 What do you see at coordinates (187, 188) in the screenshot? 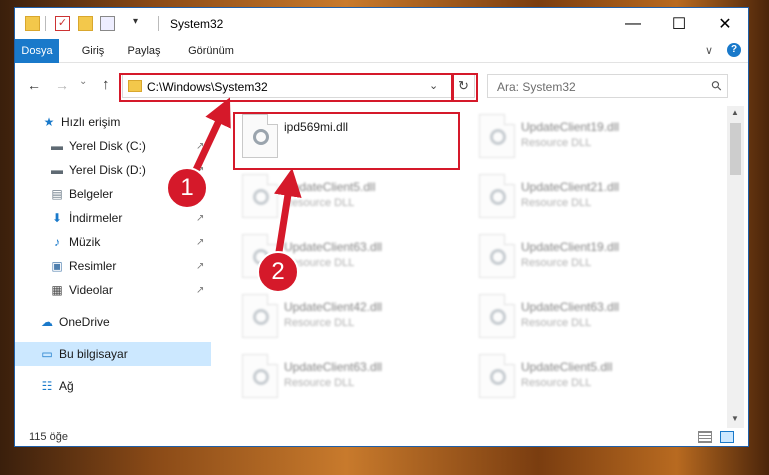
I see `step-badge-1: 1` at bounding box center [187, 188].